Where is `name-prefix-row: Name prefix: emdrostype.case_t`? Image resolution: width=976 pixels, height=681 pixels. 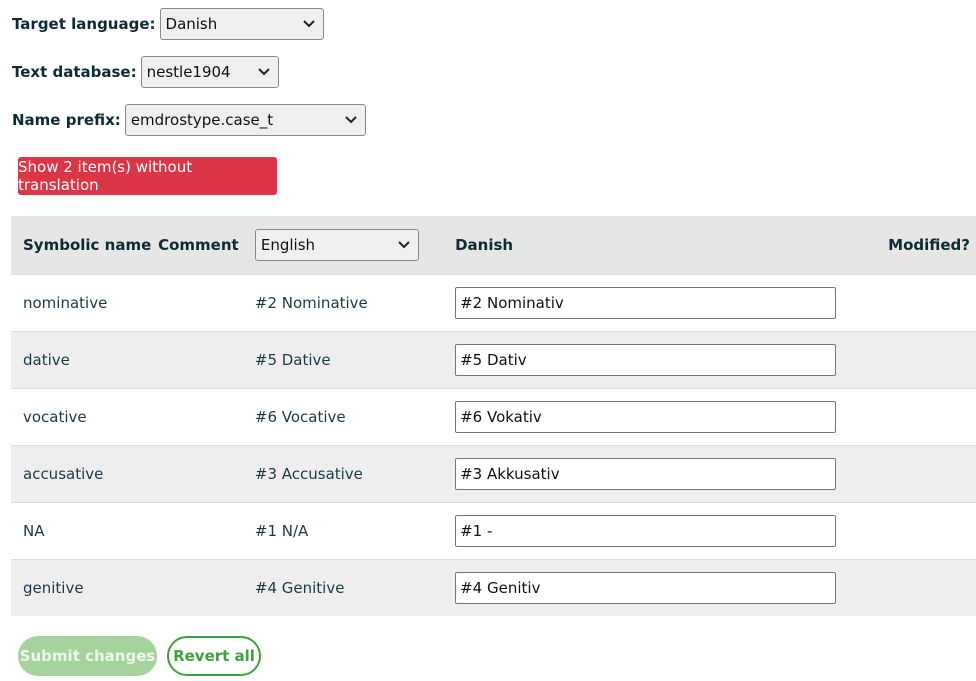
name-prefix-row: Name prefix: emdrostype.case_t is located at coordinates (189, 120).